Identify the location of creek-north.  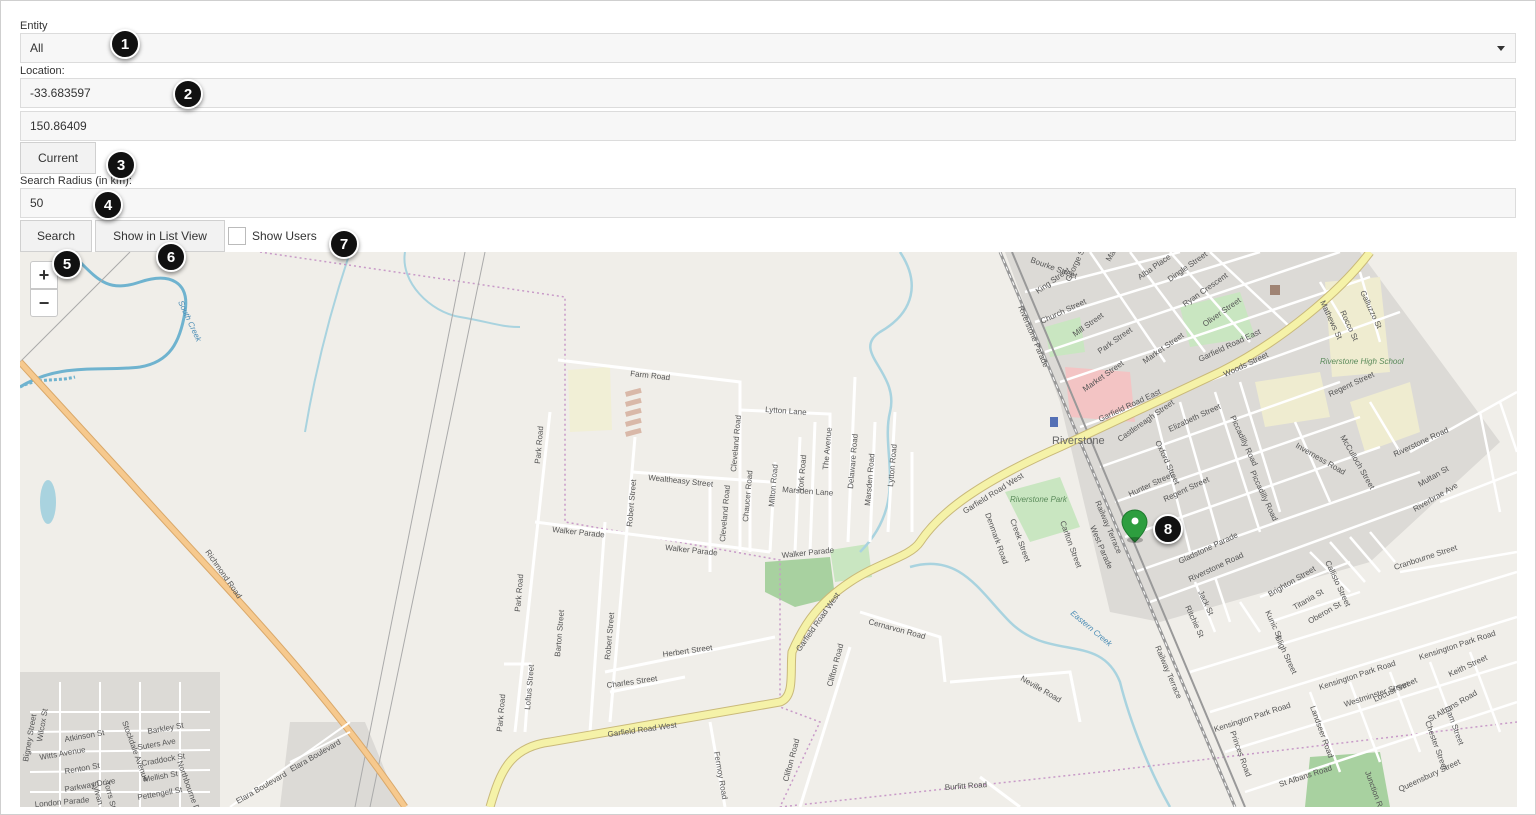
(327, 342).